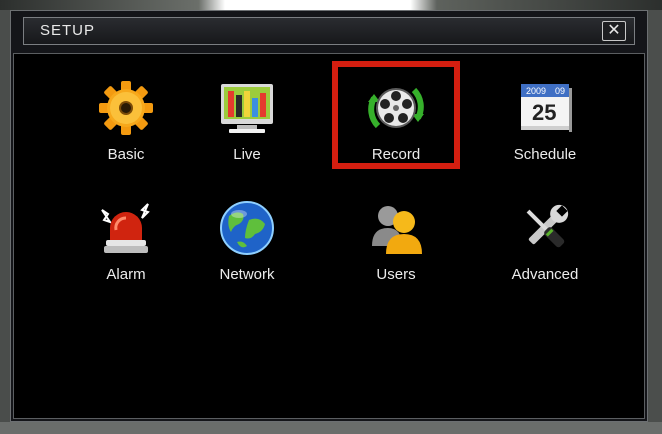  I want to click on menu-item-basic: Basic, so click(126, 127).